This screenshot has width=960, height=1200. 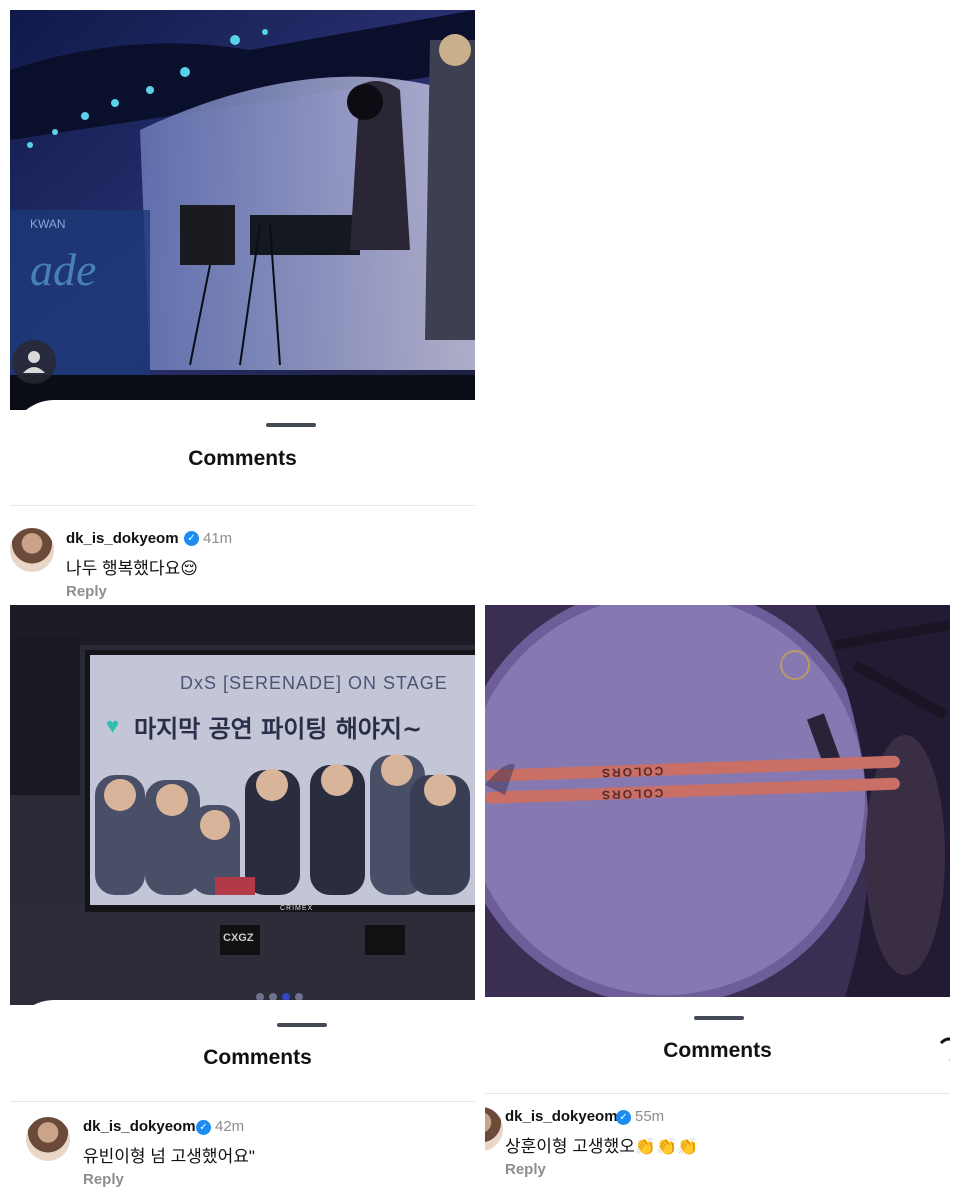 What do you see at coordinates (314, 683) in the screenshot?
I see `screen-caption: DxS [SERENADE] ON STAGE` at bounding box center [314, 683].